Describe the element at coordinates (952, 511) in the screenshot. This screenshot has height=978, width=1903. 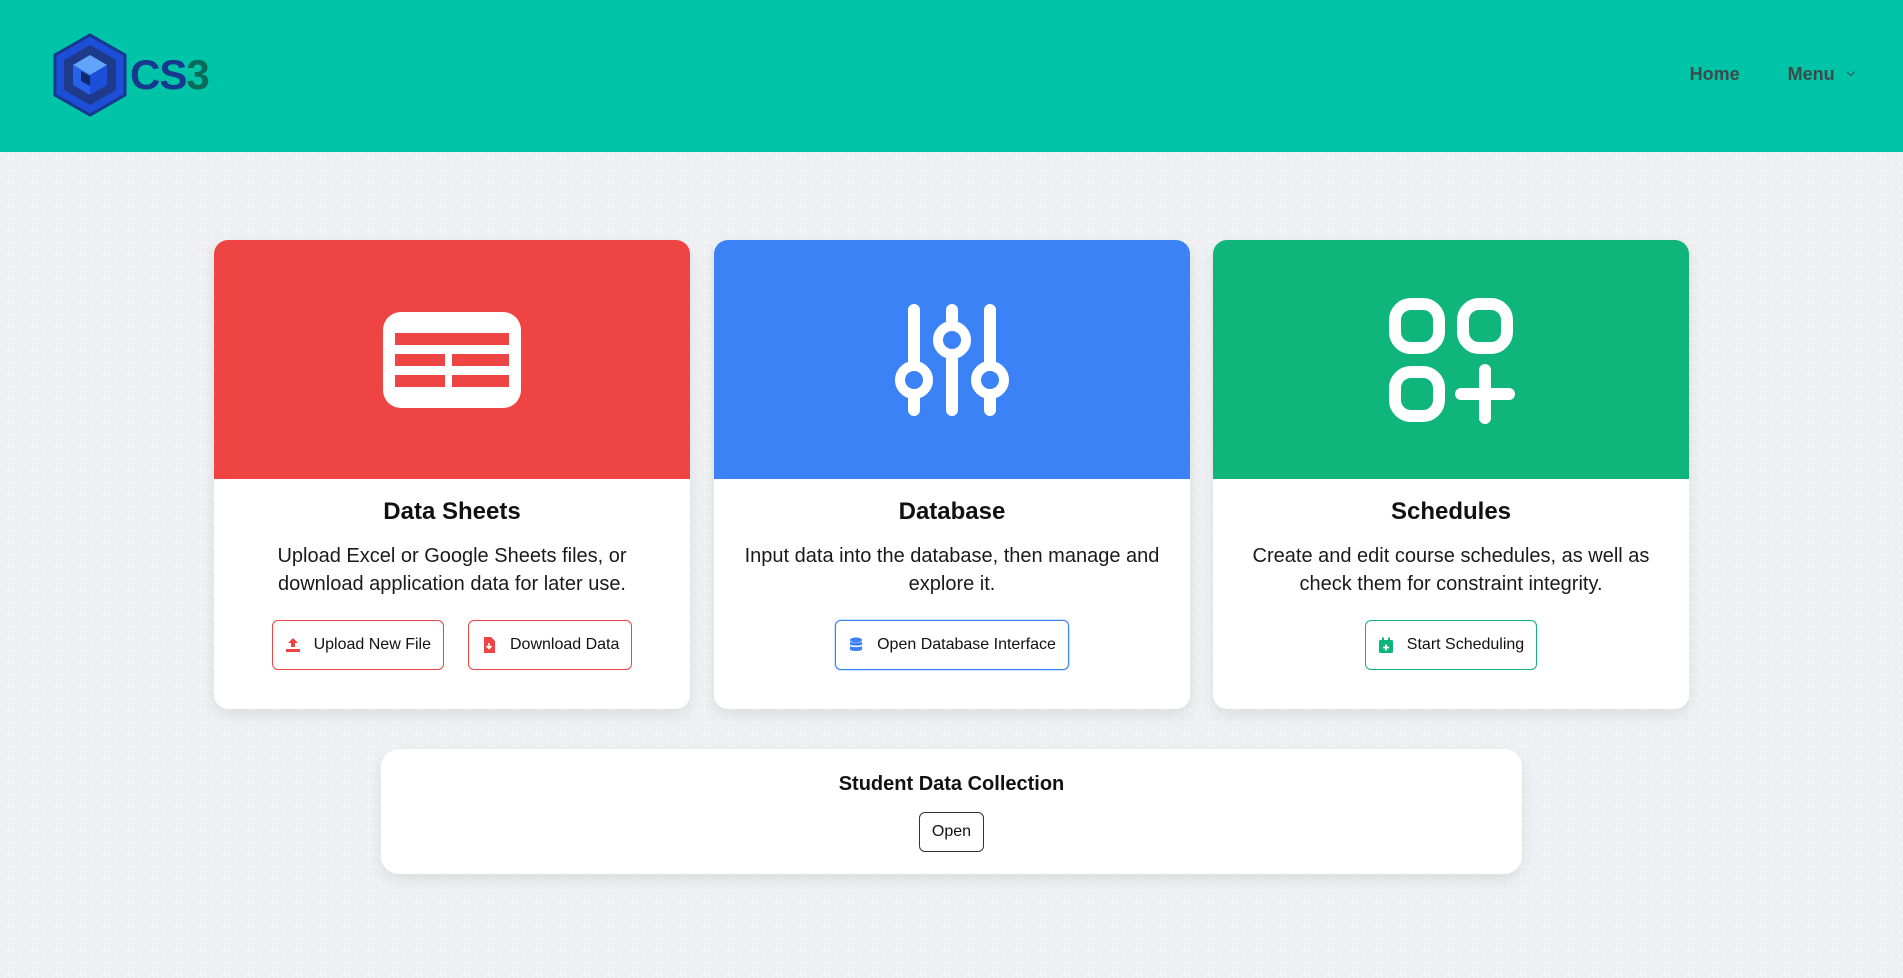
I see `card-title: Database` at that location.